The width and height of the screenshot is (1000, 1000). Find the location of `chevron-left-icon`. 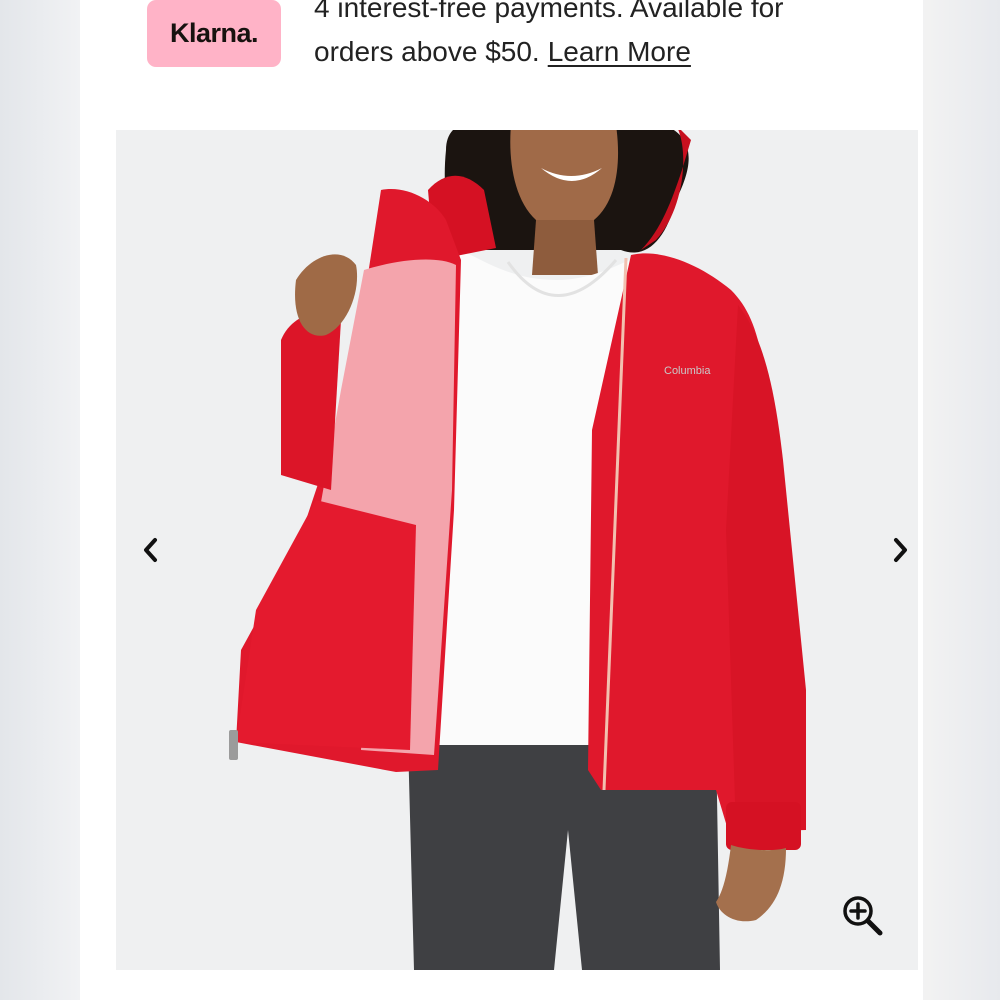

chevron-left-icon is located at coordinates (150, 550).